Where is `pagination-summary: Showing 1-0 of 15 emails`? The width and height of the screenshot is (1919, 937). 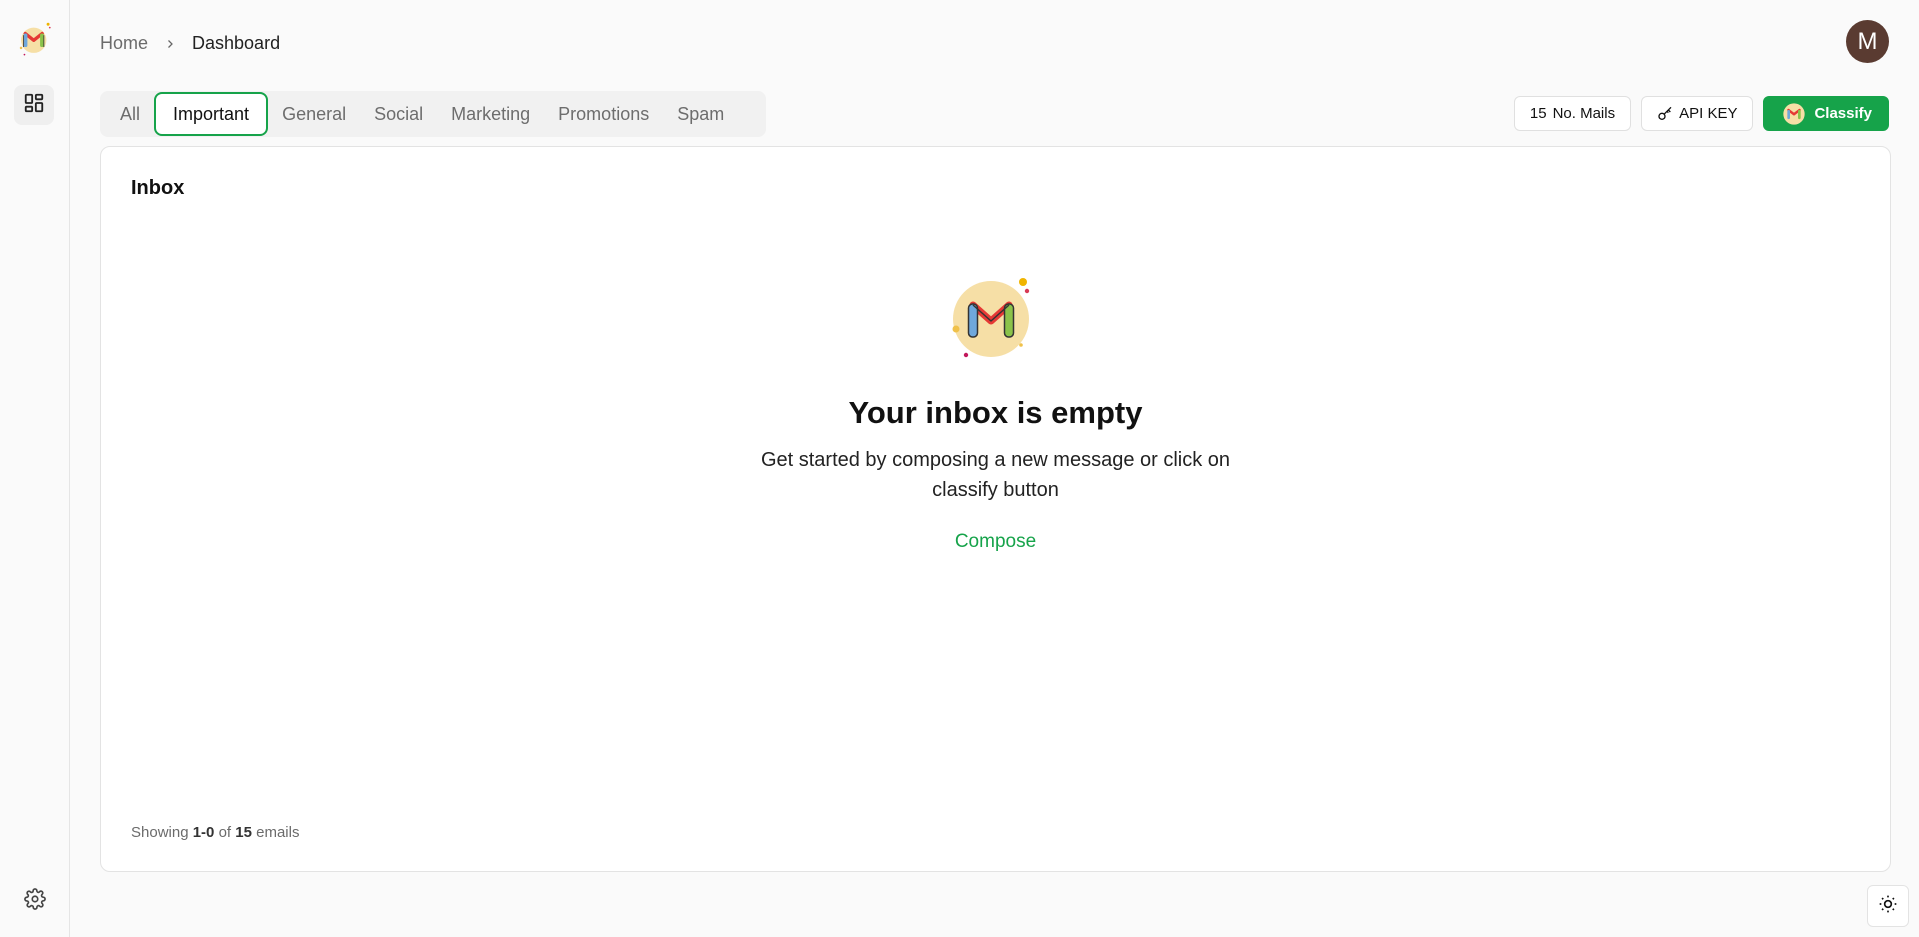
pagination-summary: Showing 1-0 of 15 emails is located at coordinates (215, 832).